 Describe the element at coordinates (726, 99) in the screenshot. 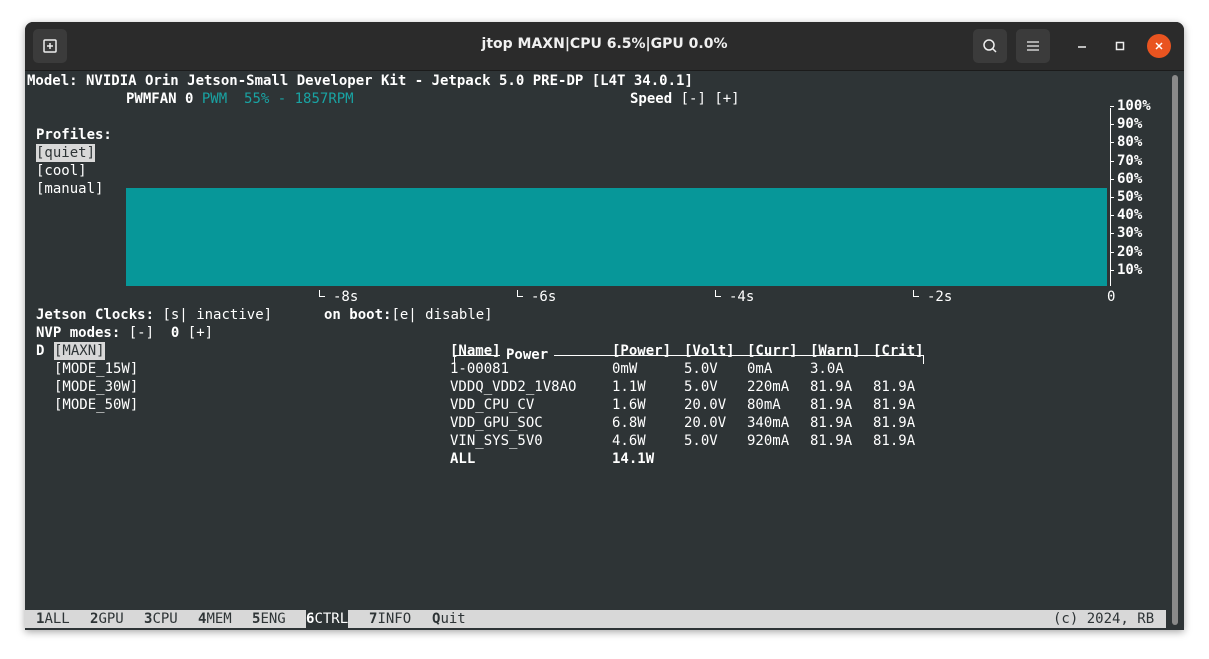

I see `speed-plus-button: [+]` at that location.